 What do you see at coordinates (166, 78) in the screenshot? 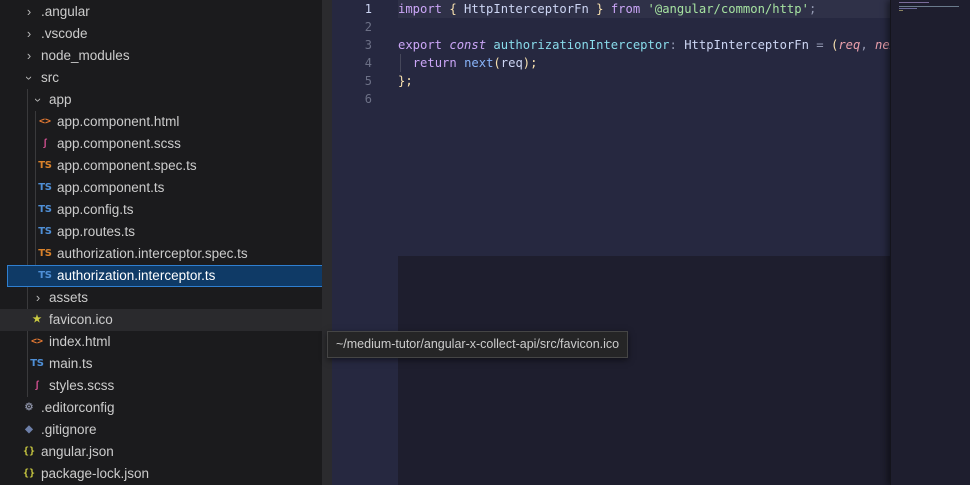
I see `tree-item-src: › src` at bounding box center [166, 78].